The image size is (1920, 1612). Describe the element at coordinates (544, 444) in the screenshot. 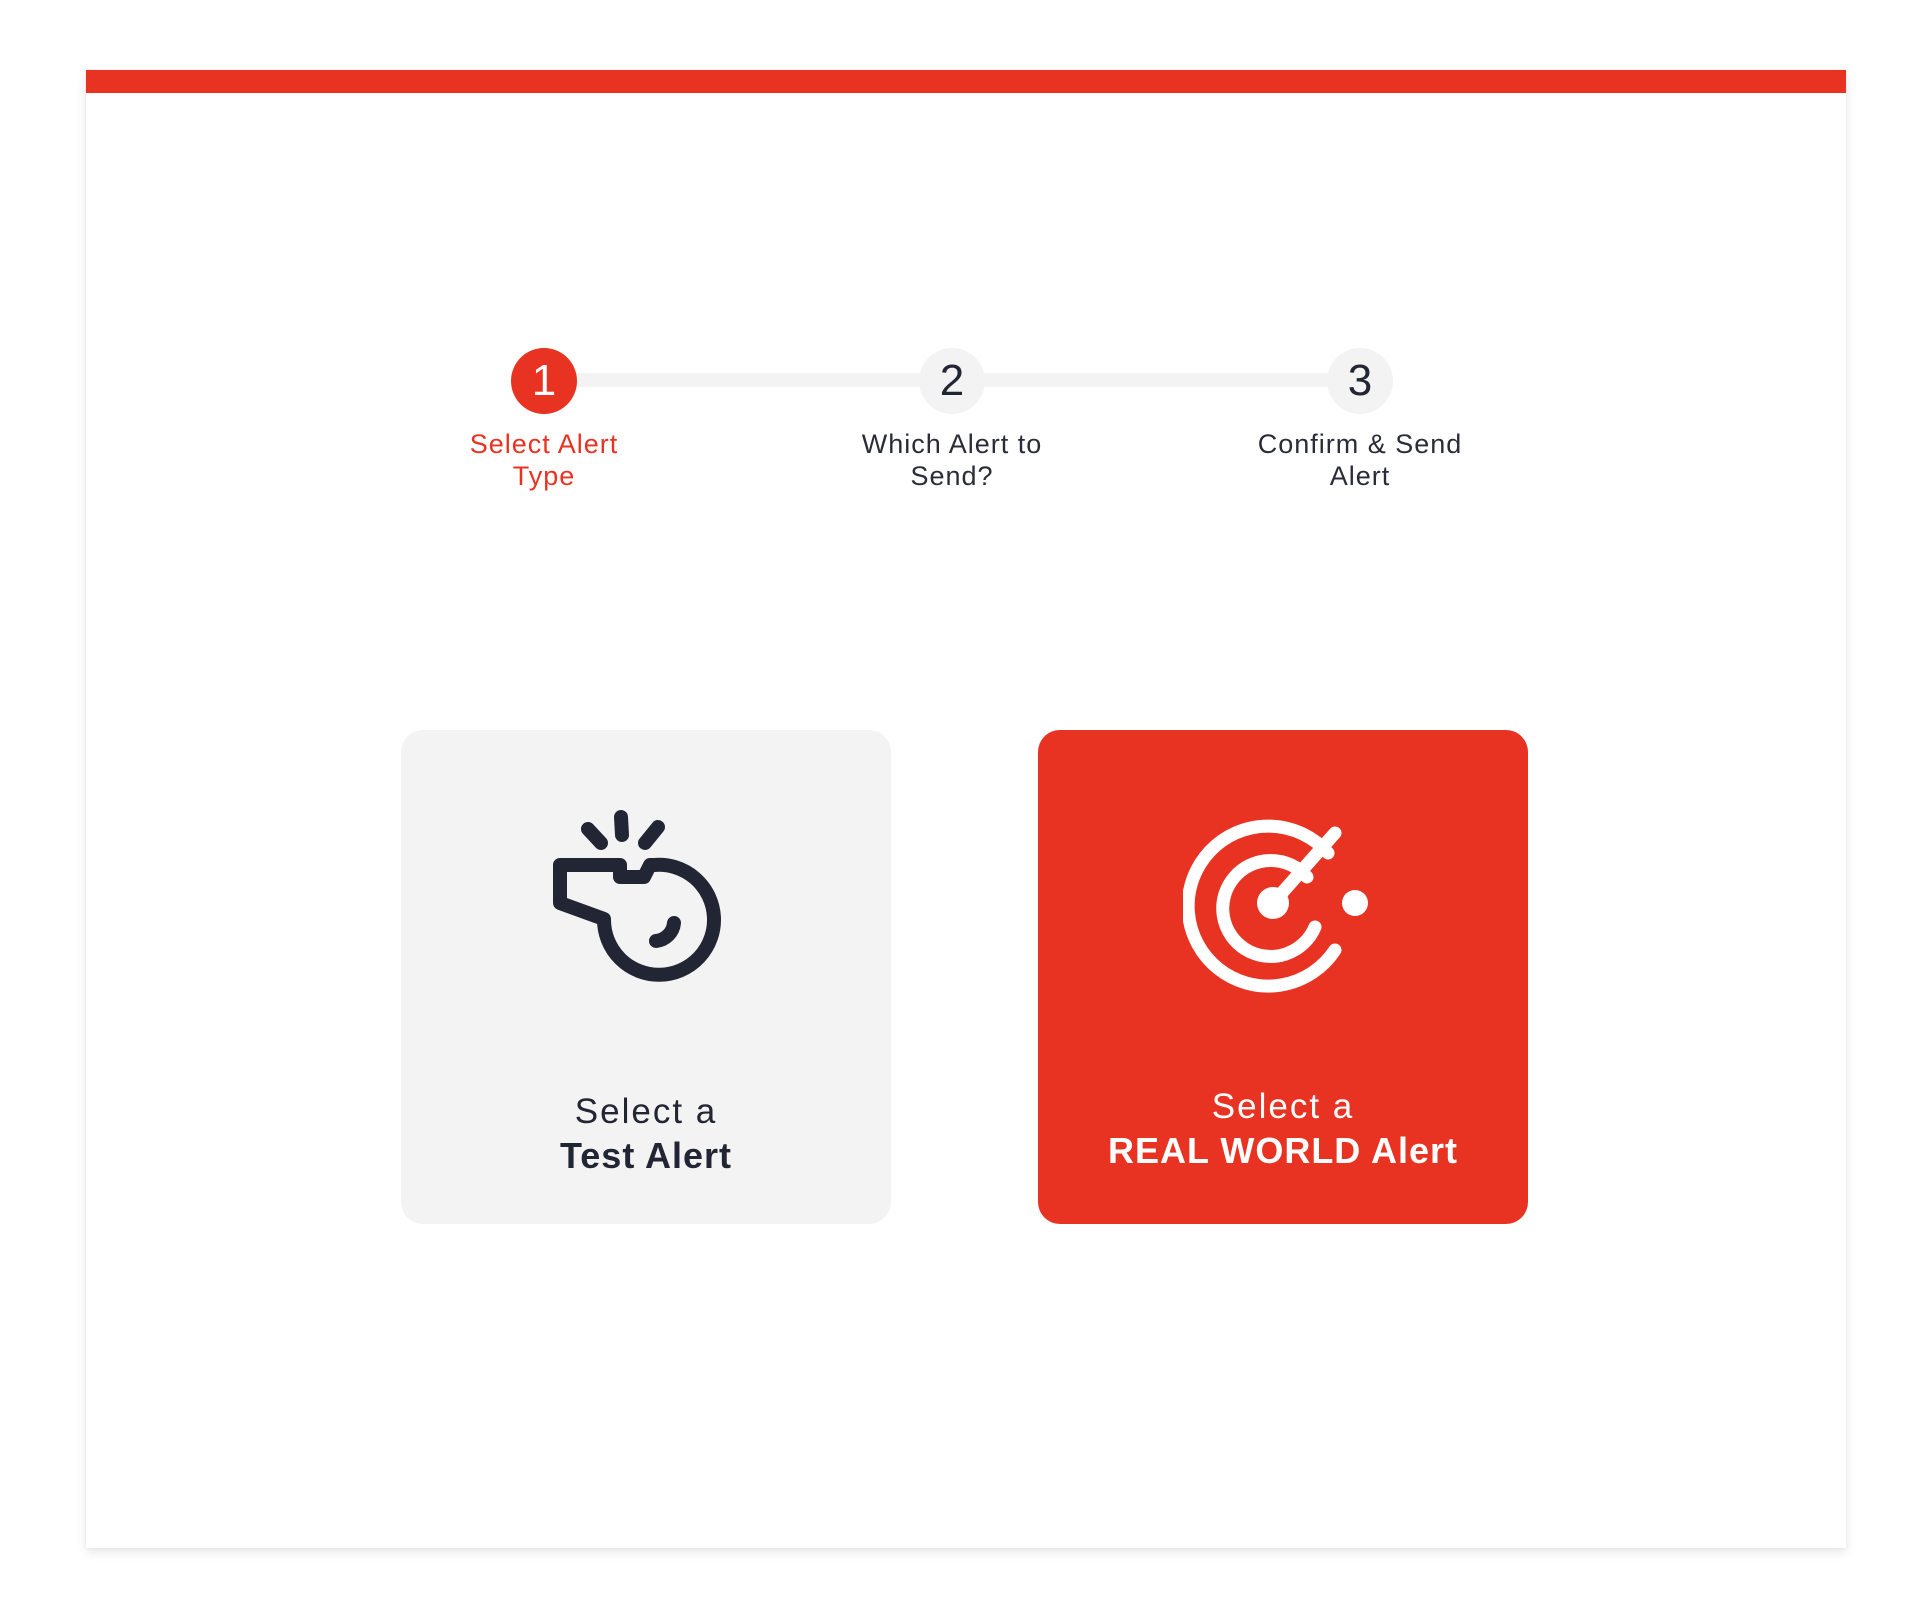

I see `step-1-label-line1: Select Alert` at that location.